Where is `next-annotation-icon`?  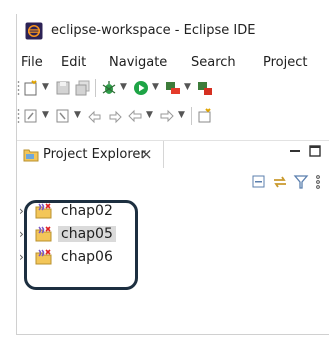 next-annotation-icon is located at coordinates (31, 116).